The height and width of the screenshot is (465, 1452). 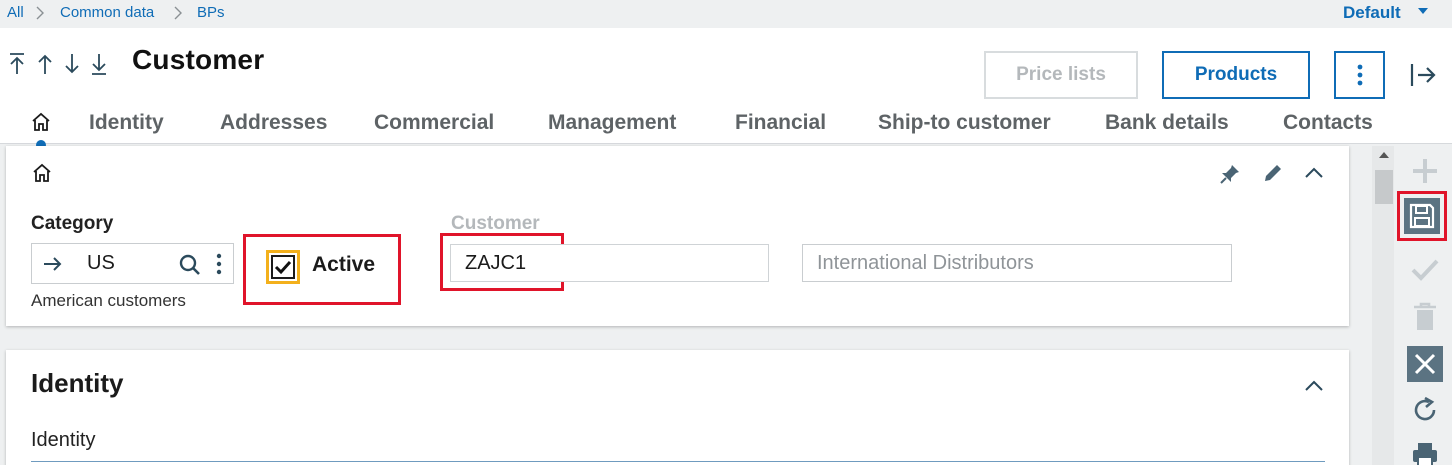 I want to click on home-icon, so click(x=42, y=172).